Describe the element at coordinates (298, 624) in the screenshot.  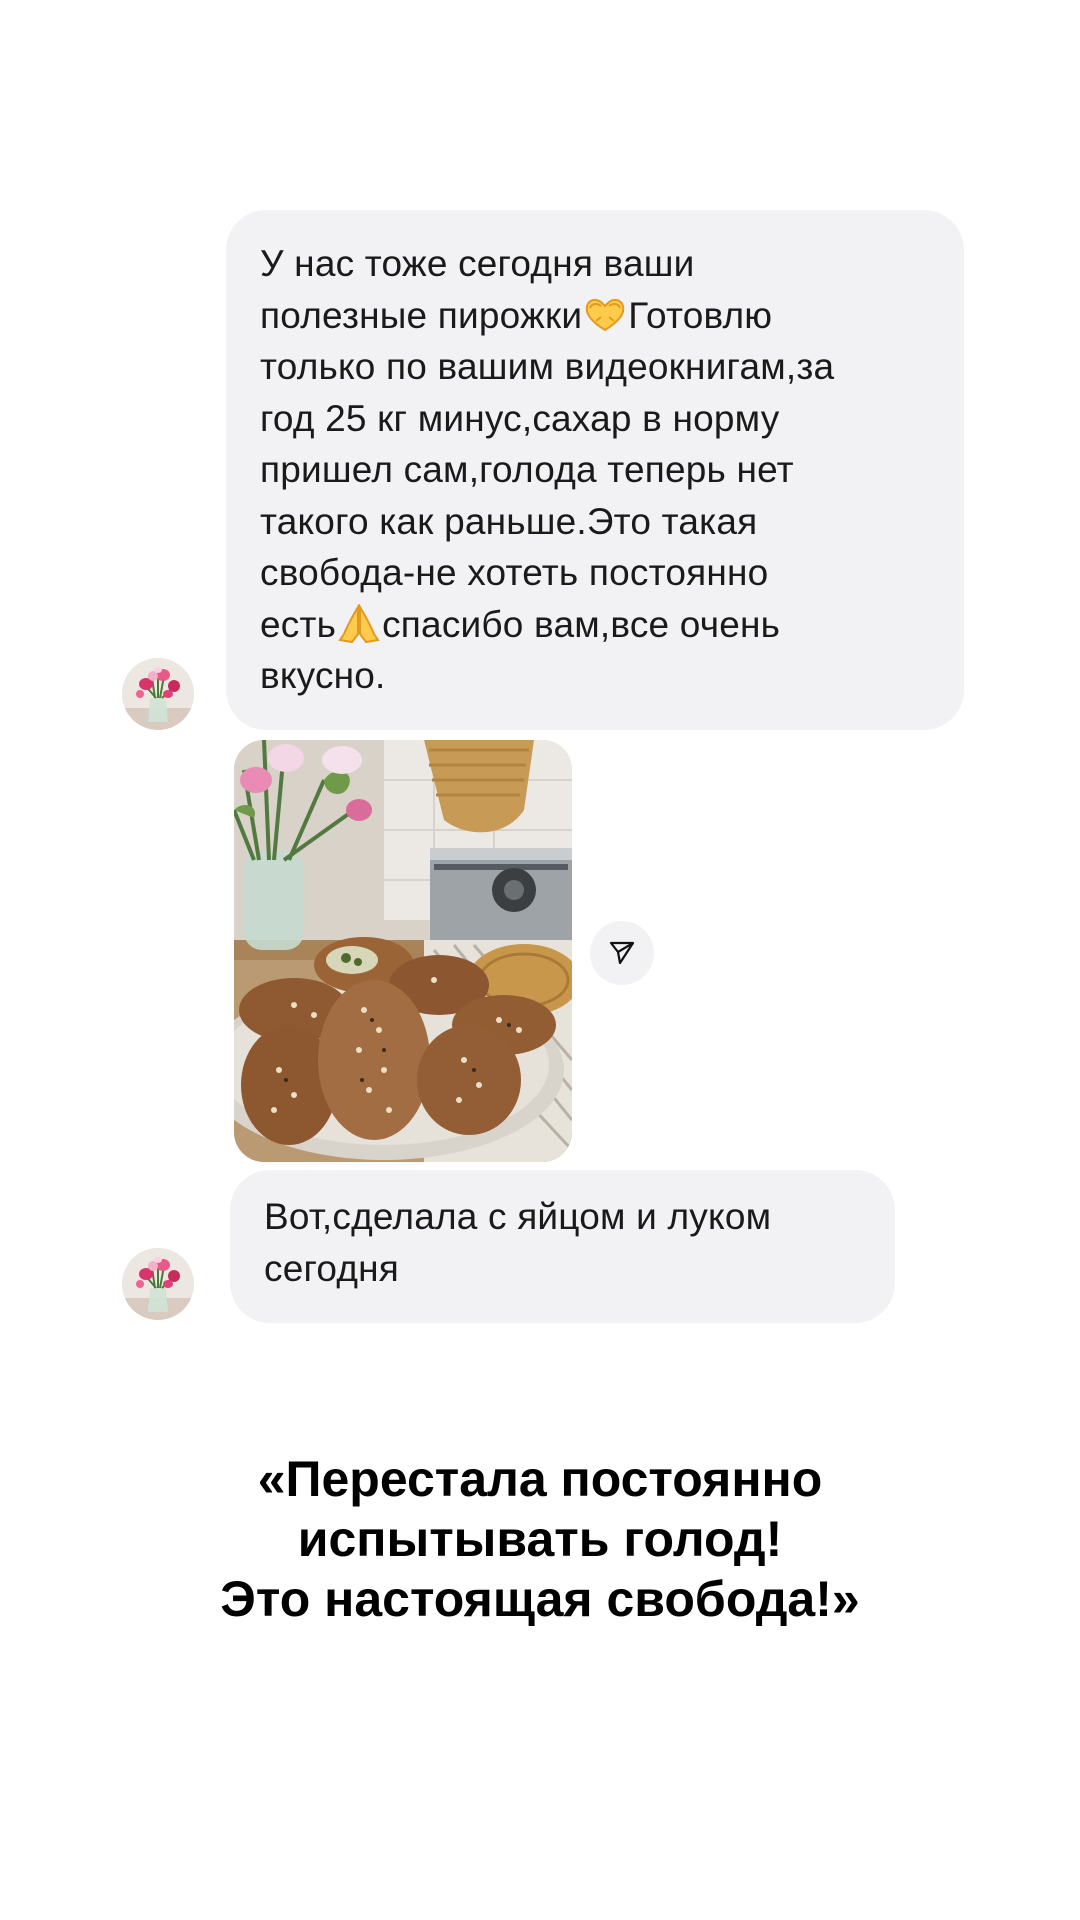
I see `message-fragment: есть` at that location.